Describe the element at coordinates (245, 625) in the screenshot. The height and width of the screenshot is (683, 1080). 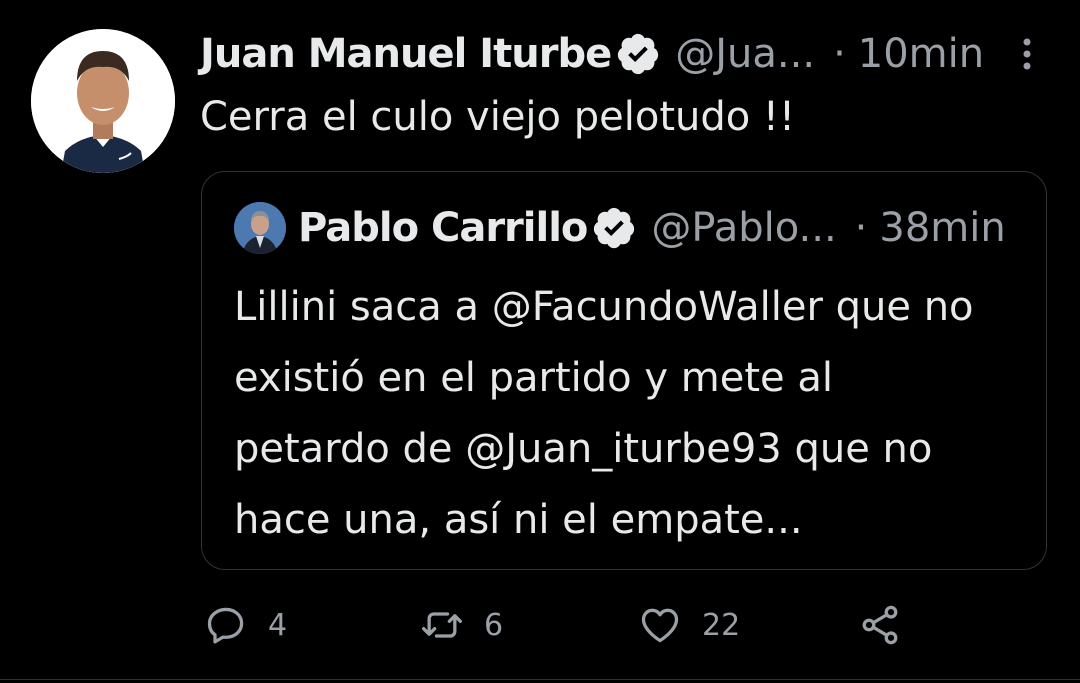
I see `reply-button: 4` at that location.